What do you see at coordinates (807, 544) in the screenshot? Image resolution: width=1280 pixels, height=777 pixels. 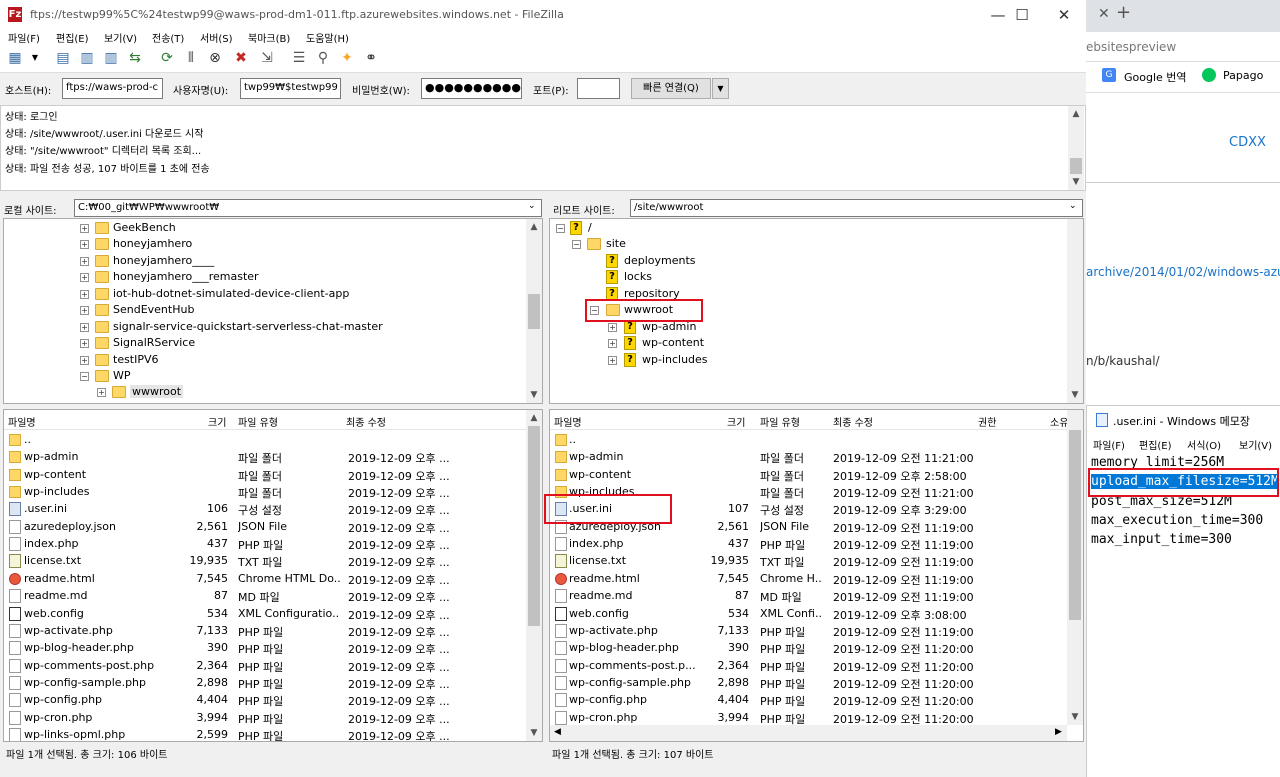 I see `file-row: index.php 437 PHP 파일 2019-12-09 오전 11:19:00` at bounding box center [807, 544].